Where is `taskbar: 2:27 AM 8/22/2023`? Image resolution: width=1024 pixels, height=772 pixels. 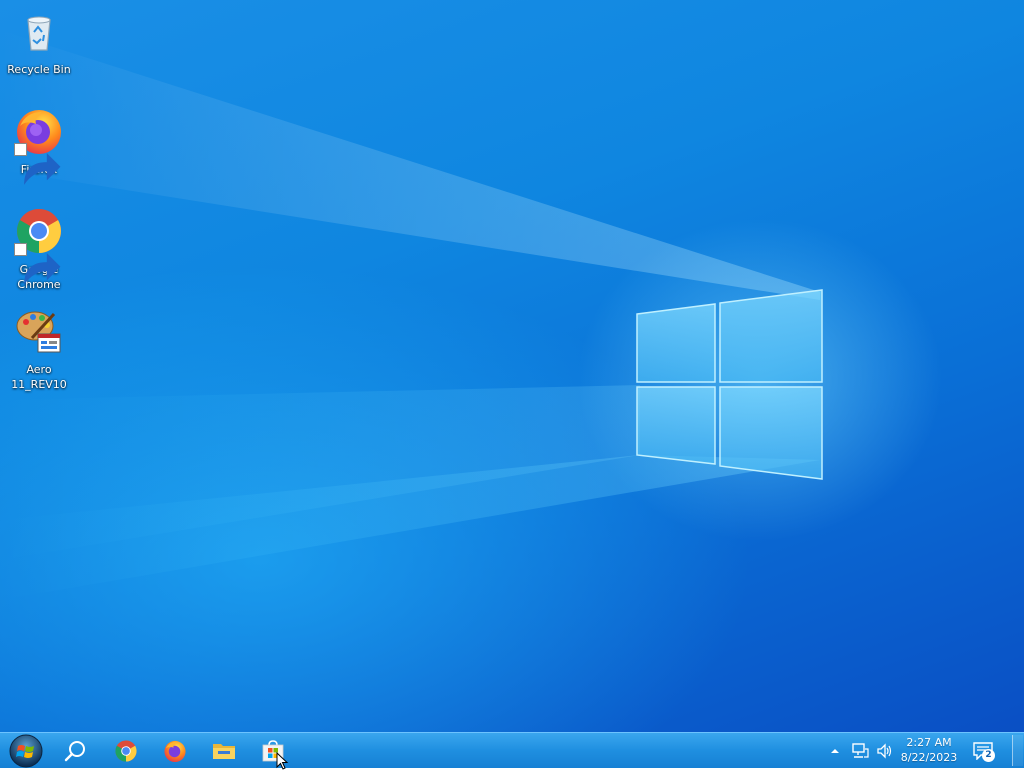
taskbar: 2:27 AM 8/22/2023 is located at coordinates (512, 750).